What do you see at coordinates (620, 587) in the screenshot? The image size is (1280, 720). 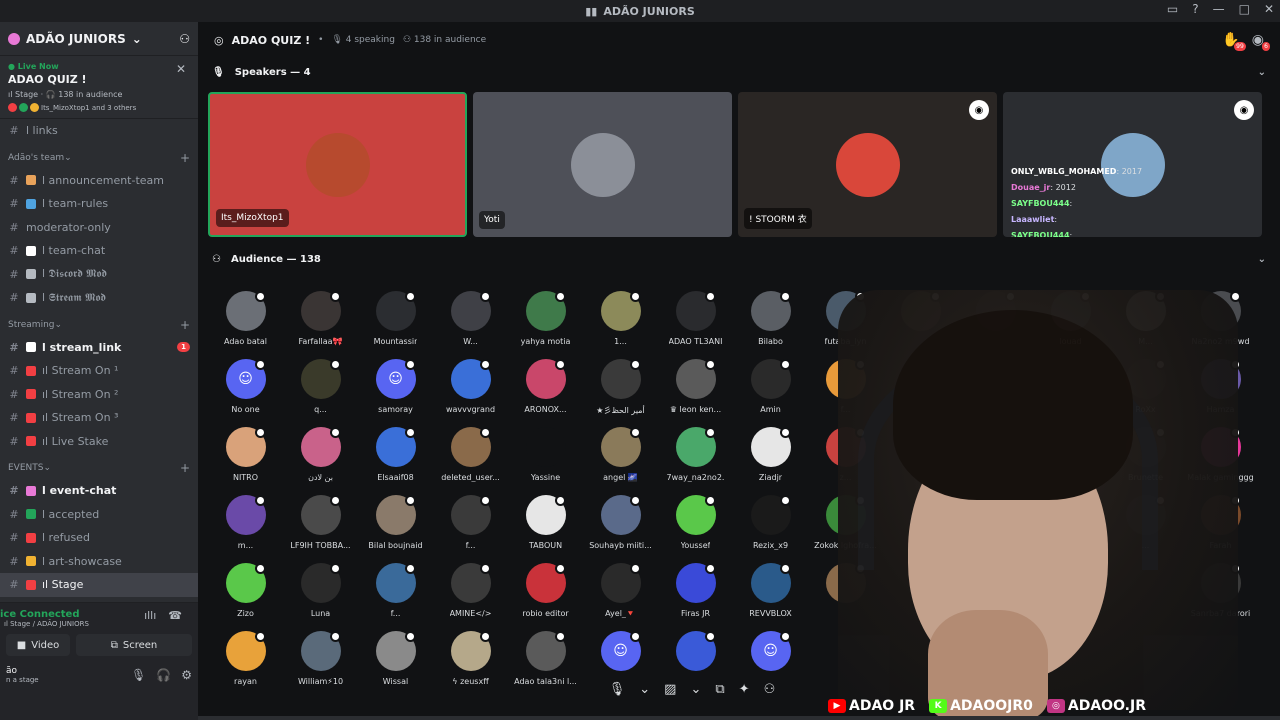 I see `audience-member: Ayel_🔻` at bounding box center [620, 587].